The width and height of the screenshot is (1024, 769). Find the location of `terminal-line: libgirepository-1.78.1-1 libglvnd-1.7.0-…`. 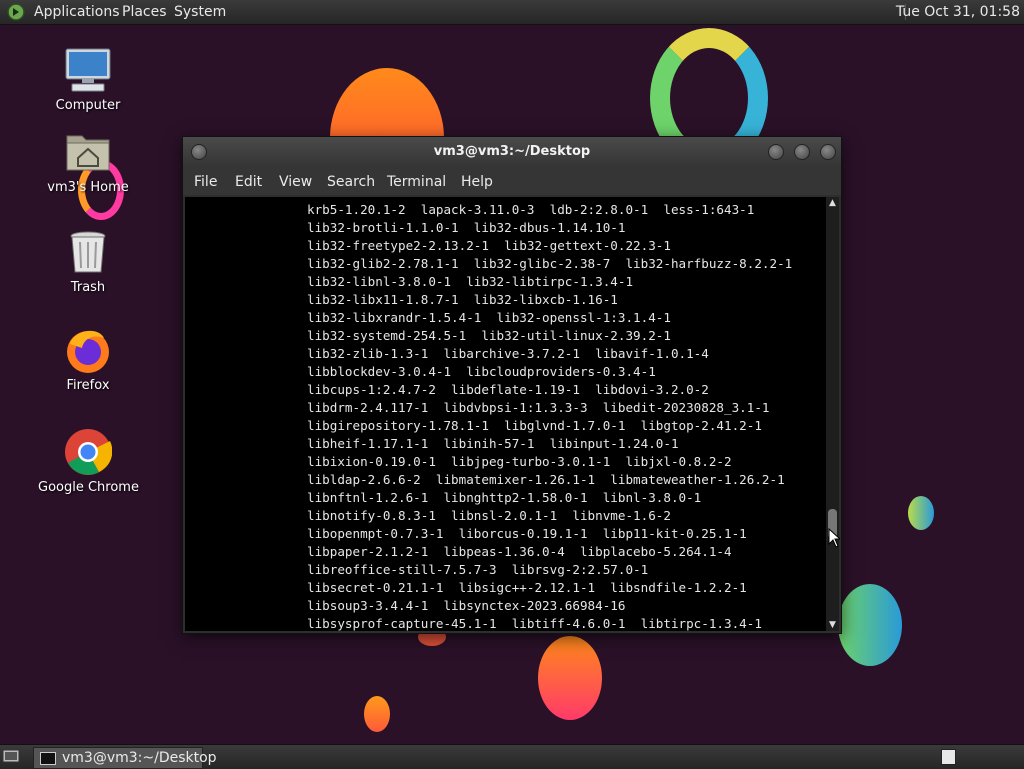

terminal-line: libgirepository-1.78.1-1 libglvnd-1.7.0-… is located at coordinates (534, 425).